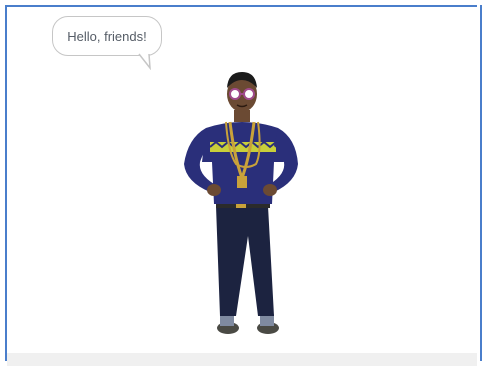  What do you see at coordinates (242, 359) in the screenshot?
I see `stage-bottom-bar` at bounding box center [242, 359].